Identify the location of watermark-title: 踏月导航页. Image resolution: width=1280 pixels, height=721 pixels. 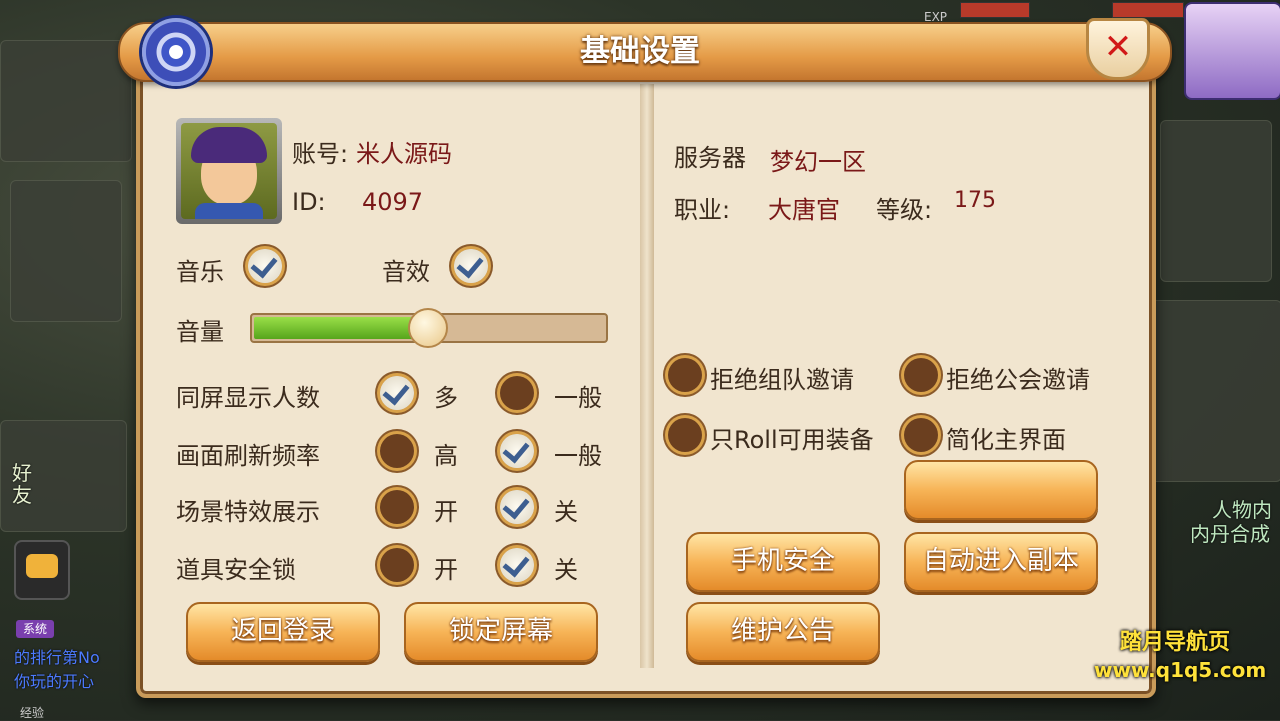
(1175, 642).